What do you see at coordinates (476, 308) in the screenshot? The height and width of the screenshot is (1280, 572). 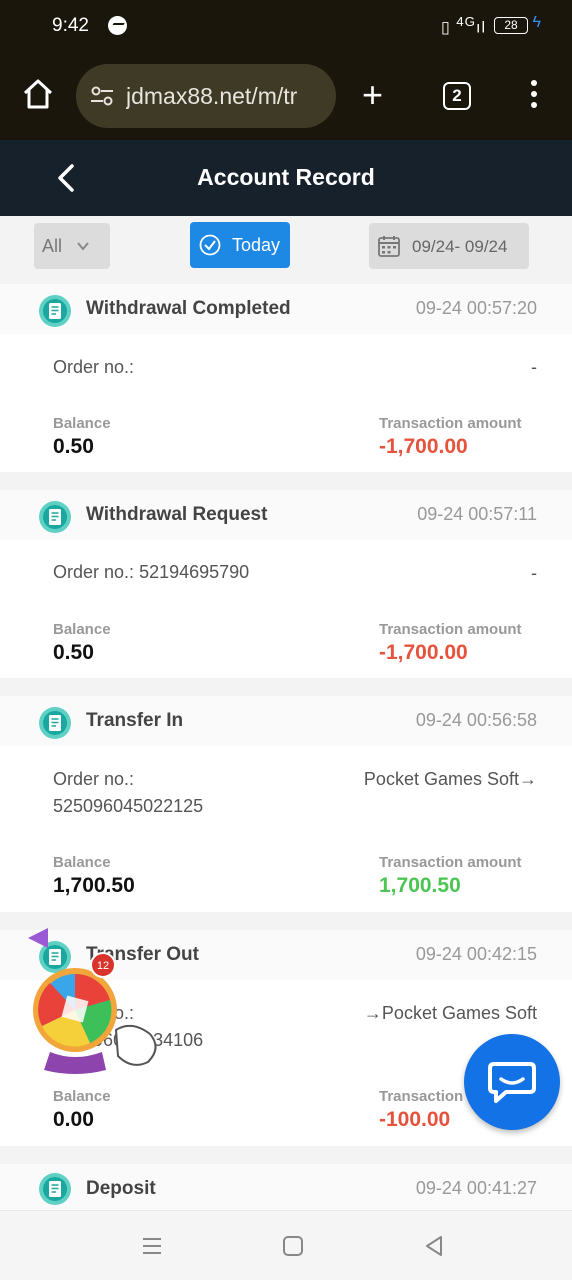 I see `record-time: 09-24 00:57:20` at bounding box center [476, 308].